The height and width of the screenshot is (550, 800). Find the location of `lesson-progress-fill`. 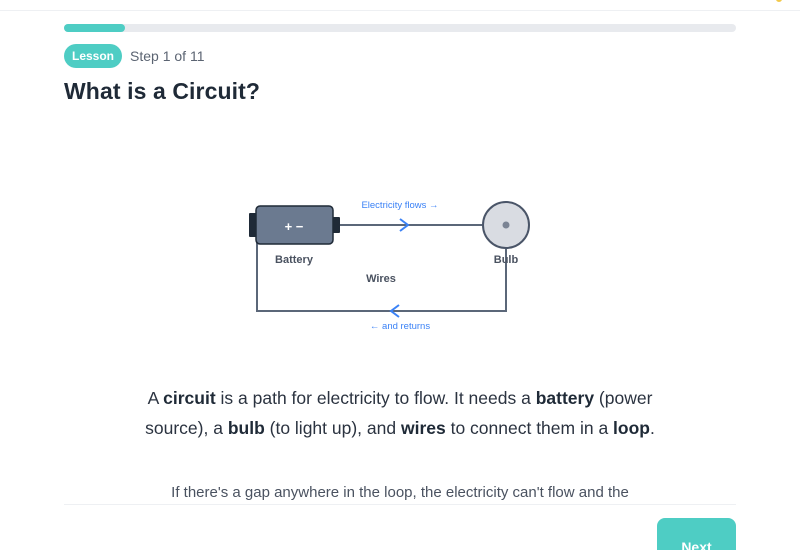

lesson-progress-fill is located at coordinates (94, 28).